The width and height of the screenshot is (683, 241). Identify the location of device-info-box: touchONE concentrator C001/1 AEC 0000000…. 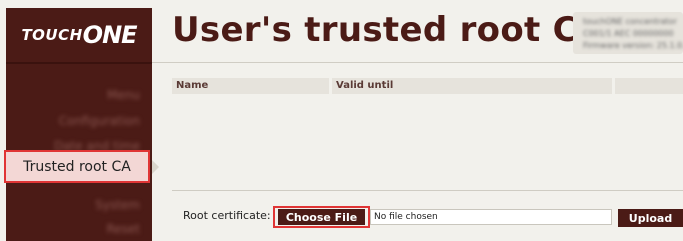
(628, 33).